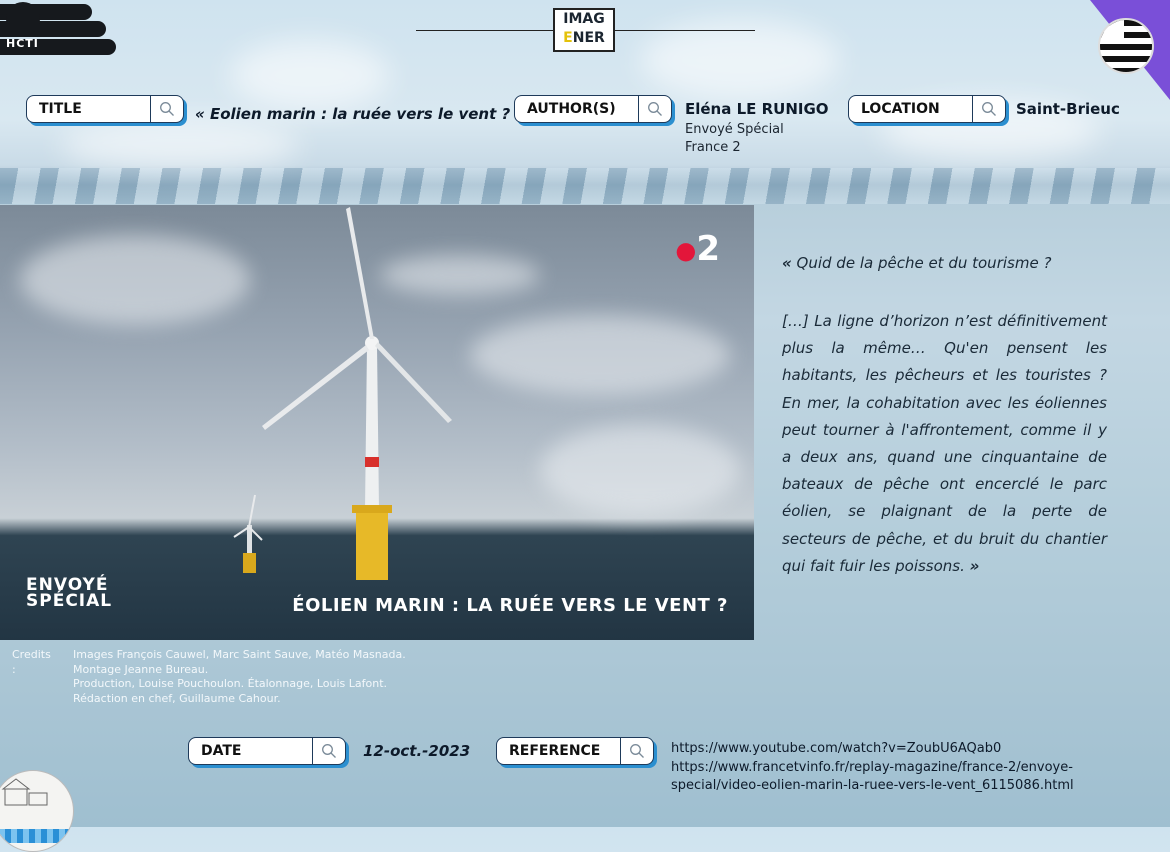 This screenshot has width=1170, height=852. I want to click on author-line3: France 2, so click(713, 147).